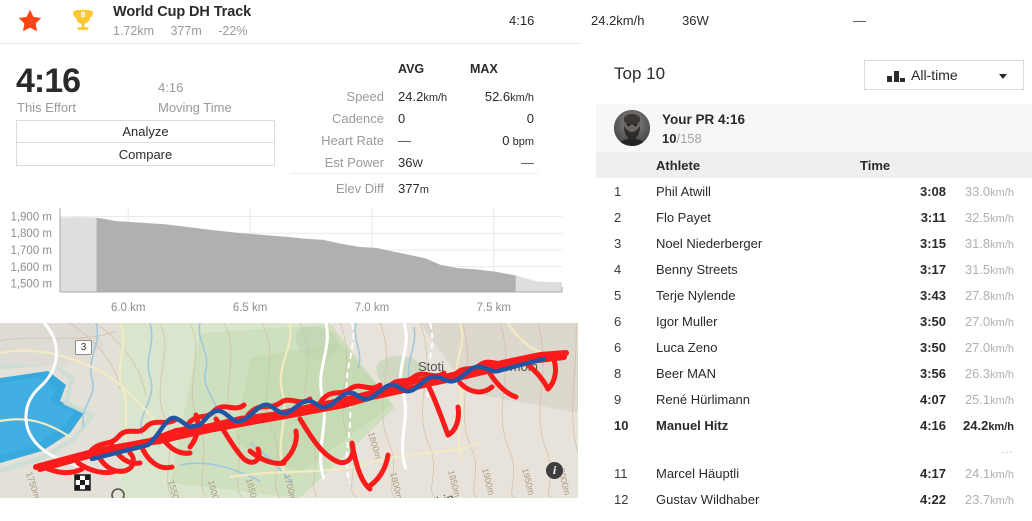 The height and width of the screenshot is (521, 1032). I want to click on compare-button: Compare, so click(145, 154).